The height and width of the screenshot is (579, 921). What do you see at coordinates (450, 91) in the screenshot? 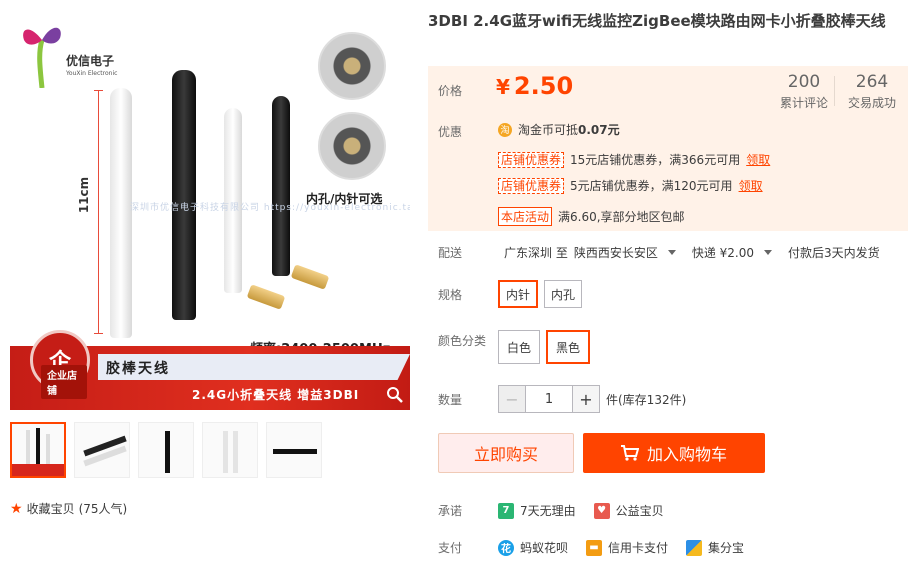
I see `price-label: 价格` at bounding box center [450, 91].